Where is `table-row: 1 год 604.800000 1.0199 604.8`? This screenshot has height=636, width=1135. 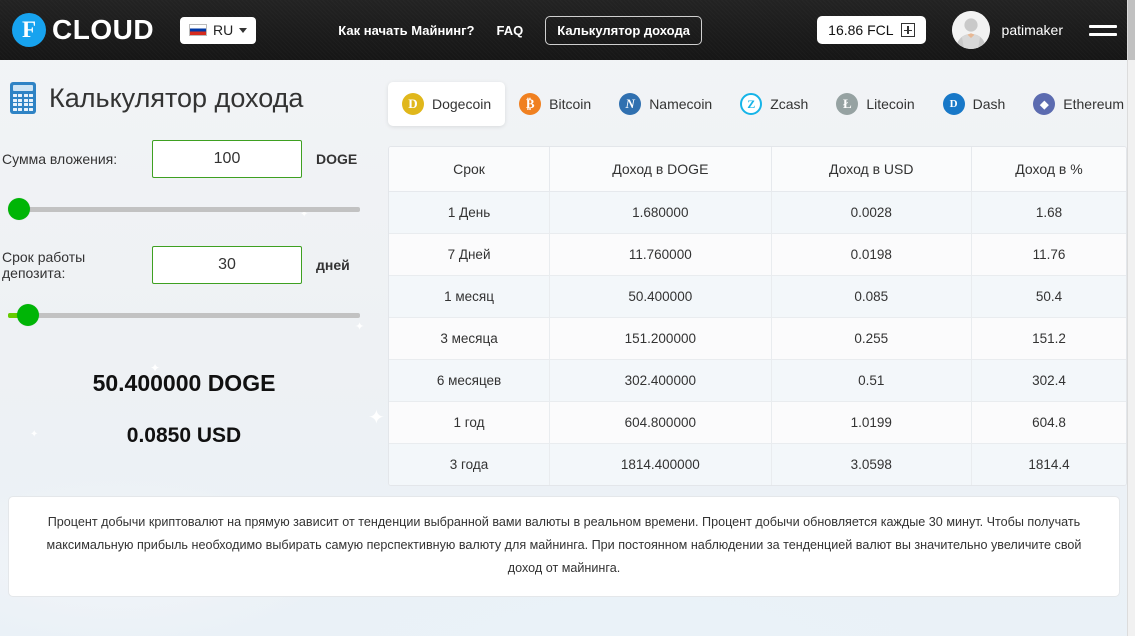 table-row: 1 год 604.800000 1.0199 604.8 is located at coordinates (757, 422).